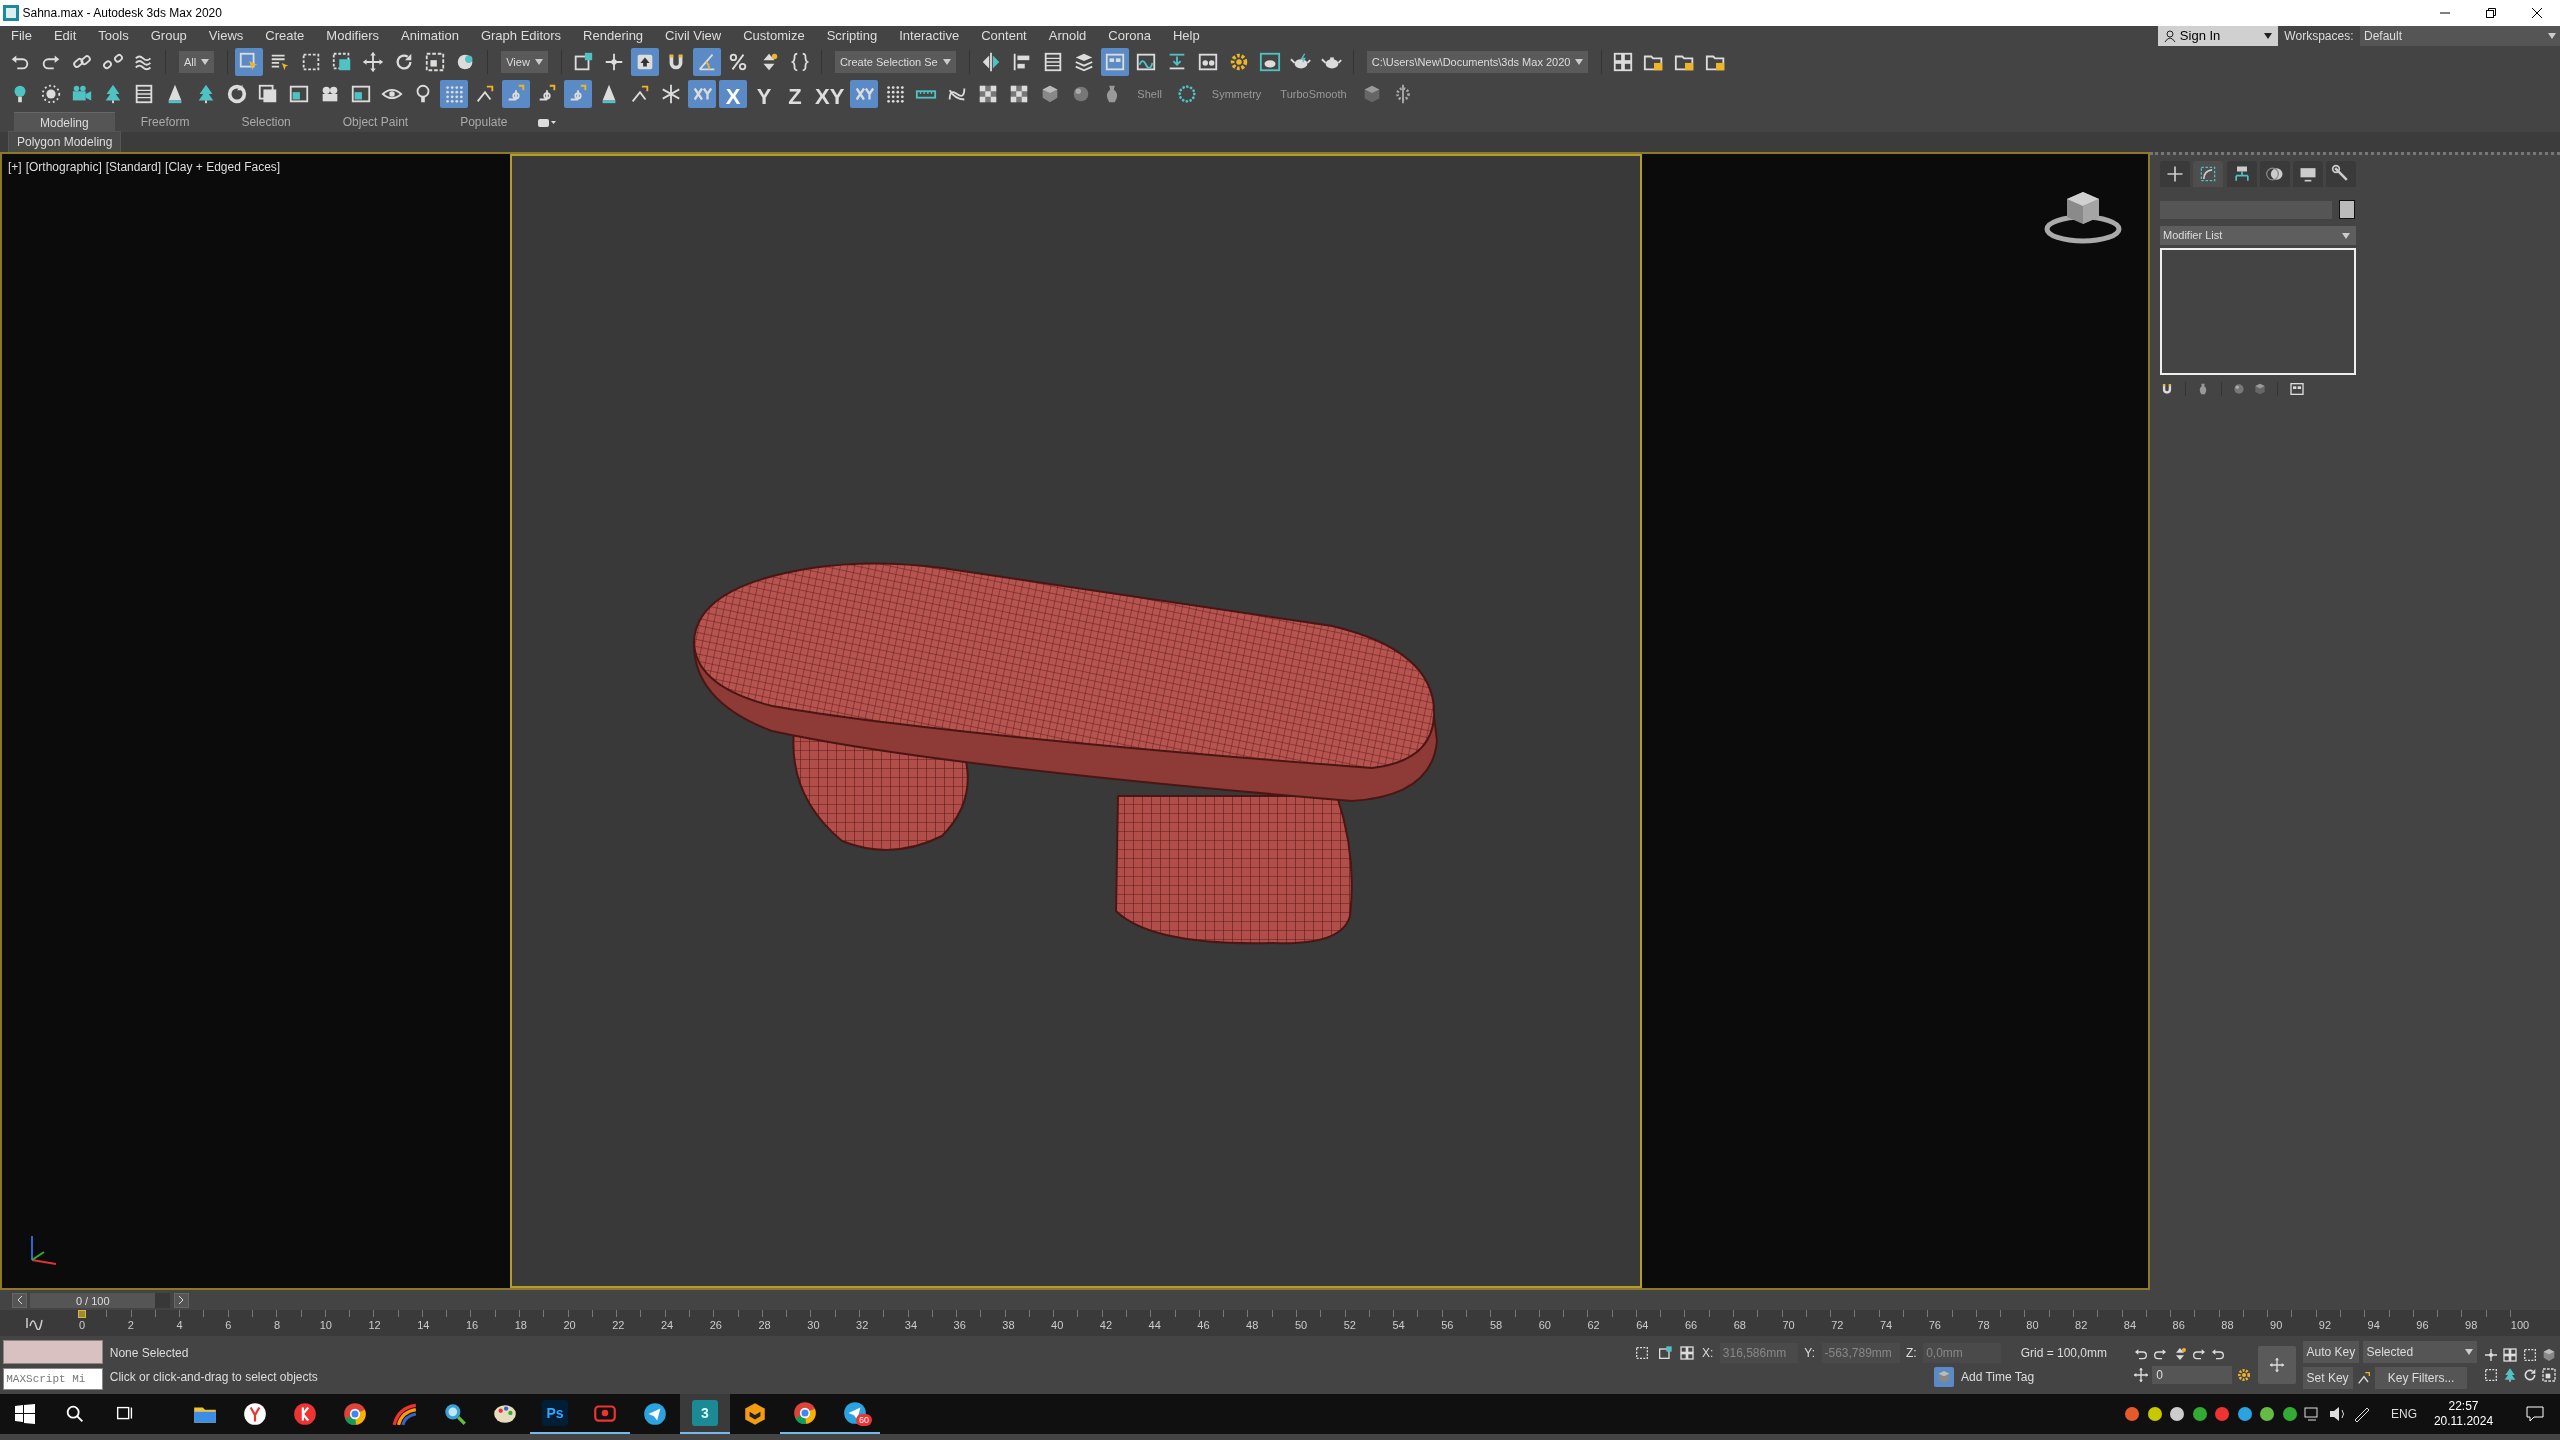  Describe the element at coordinates (1067, 36) in the screenshot. I see `menu-item: Arnold` at that location.